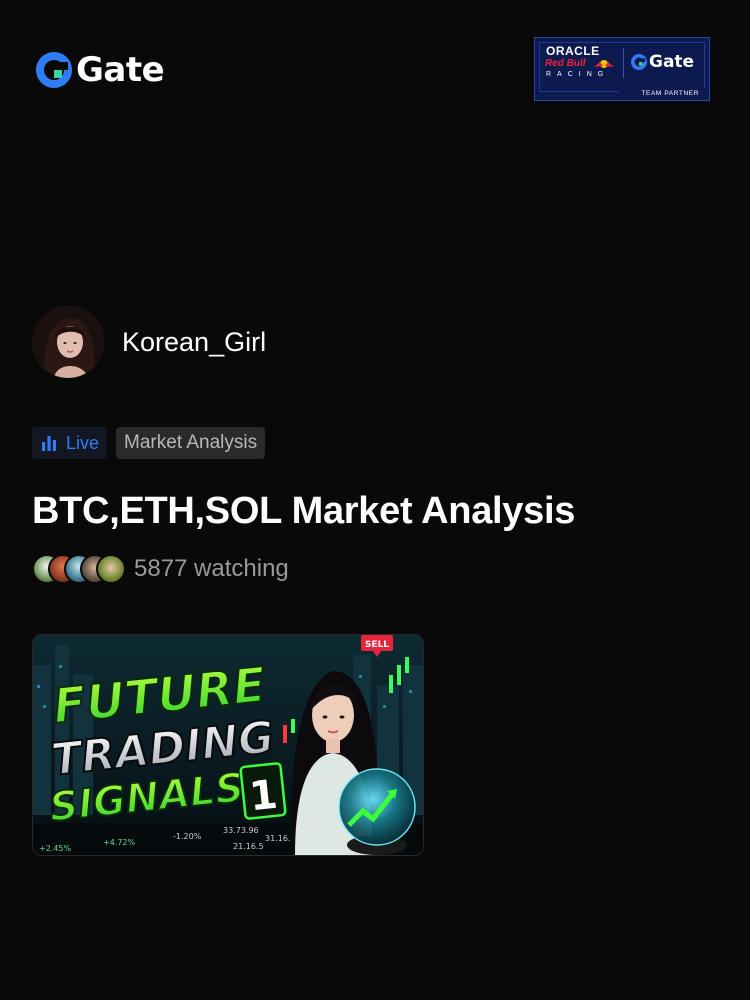 This screenshot has width=750, height=1000. Describe the element at coordinates (672, 62) in the screenshot. I see `partner-gate-text: Gate` at that location.